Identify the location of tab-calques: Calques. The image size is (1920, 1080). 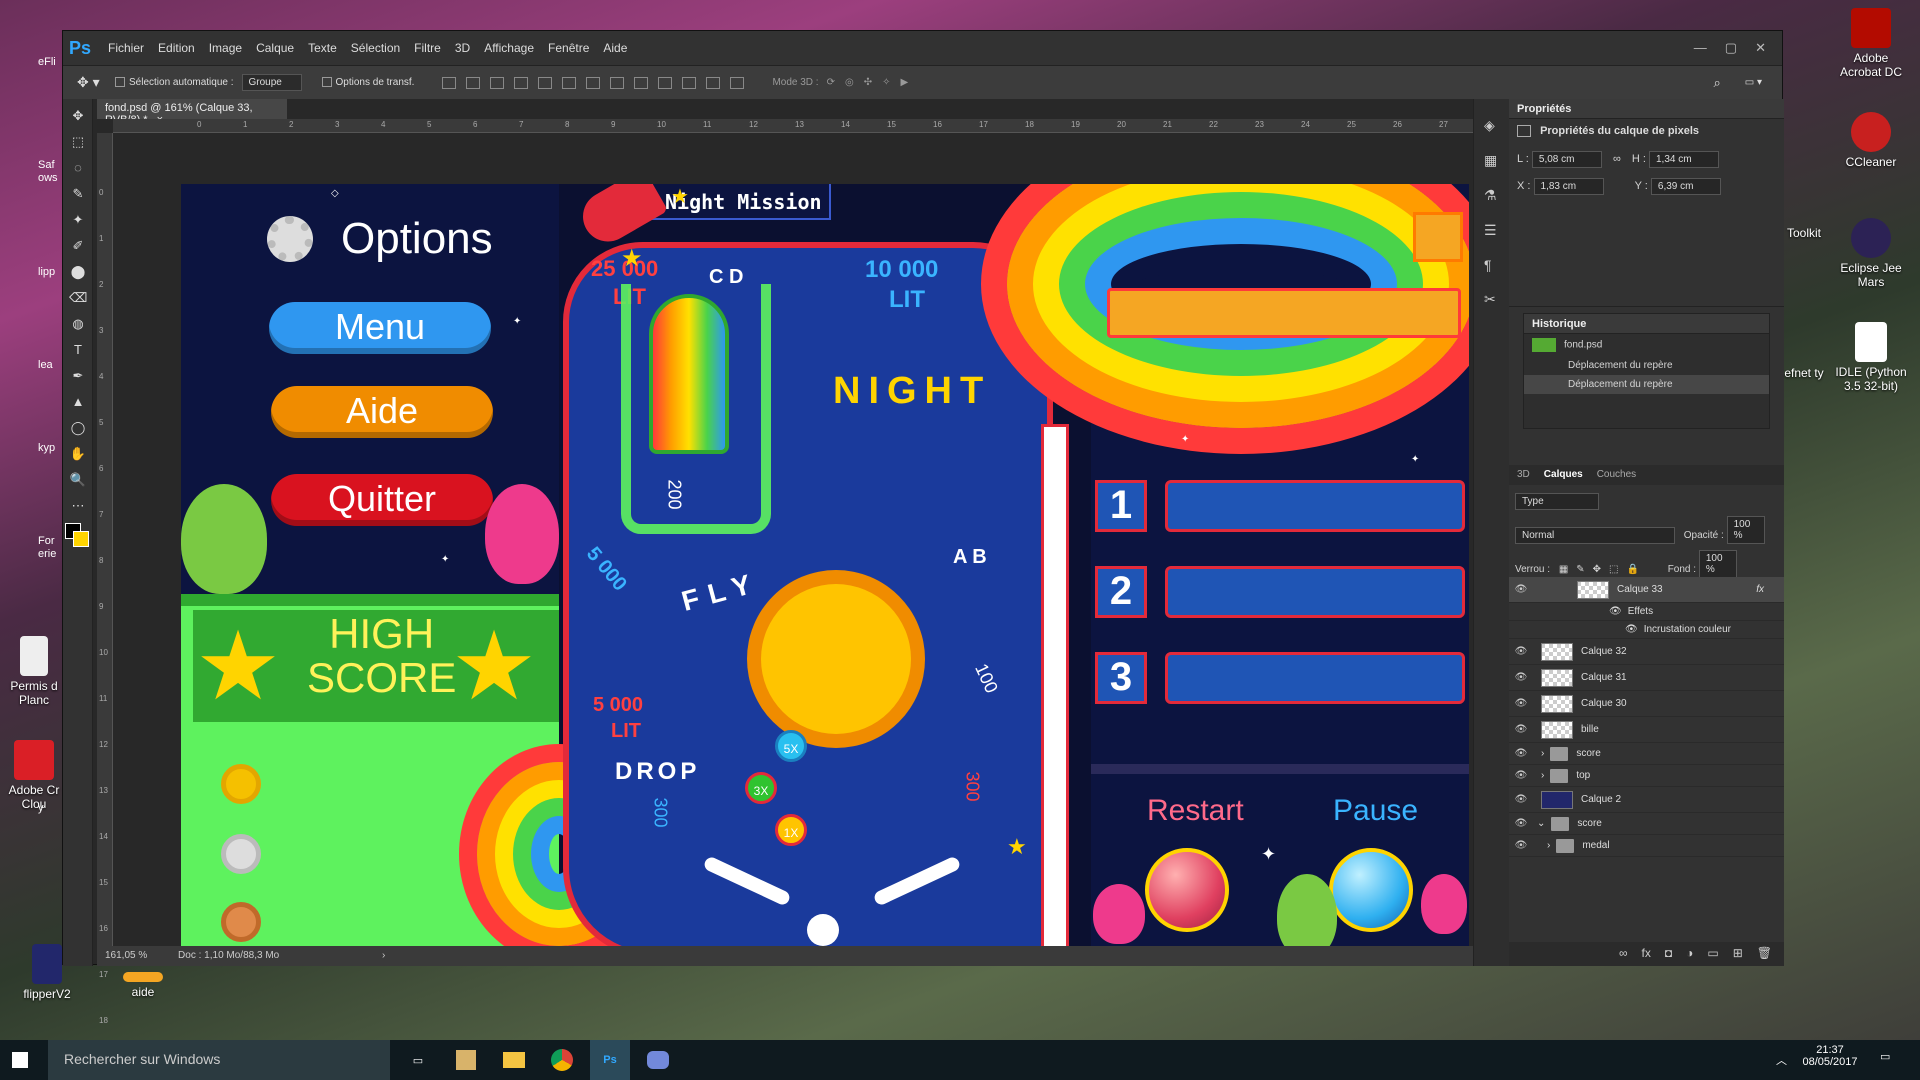
(1563, 475).